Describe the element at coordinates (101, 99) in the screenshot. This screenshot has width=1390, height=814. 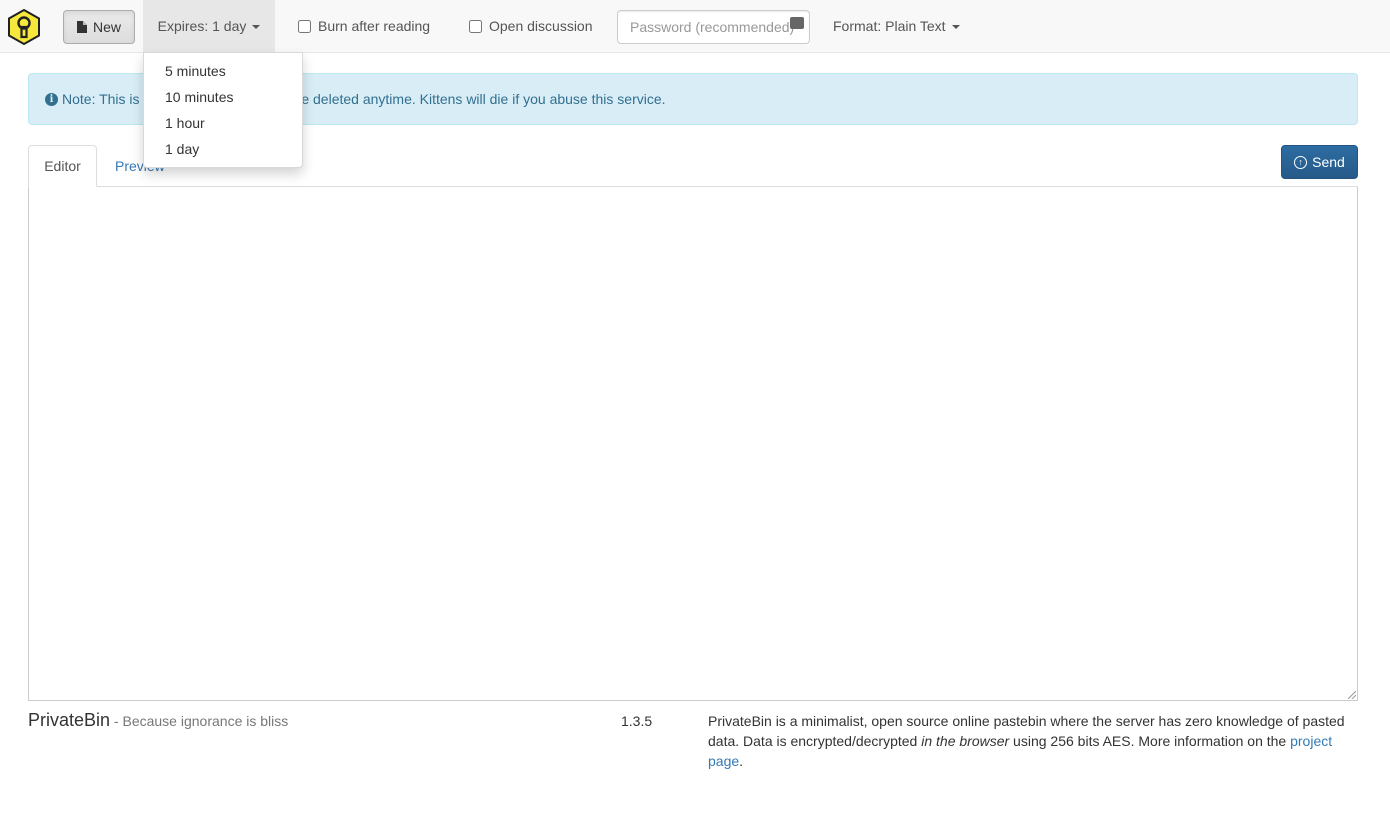
I see `alert-text-start: Note: This is` at that location.